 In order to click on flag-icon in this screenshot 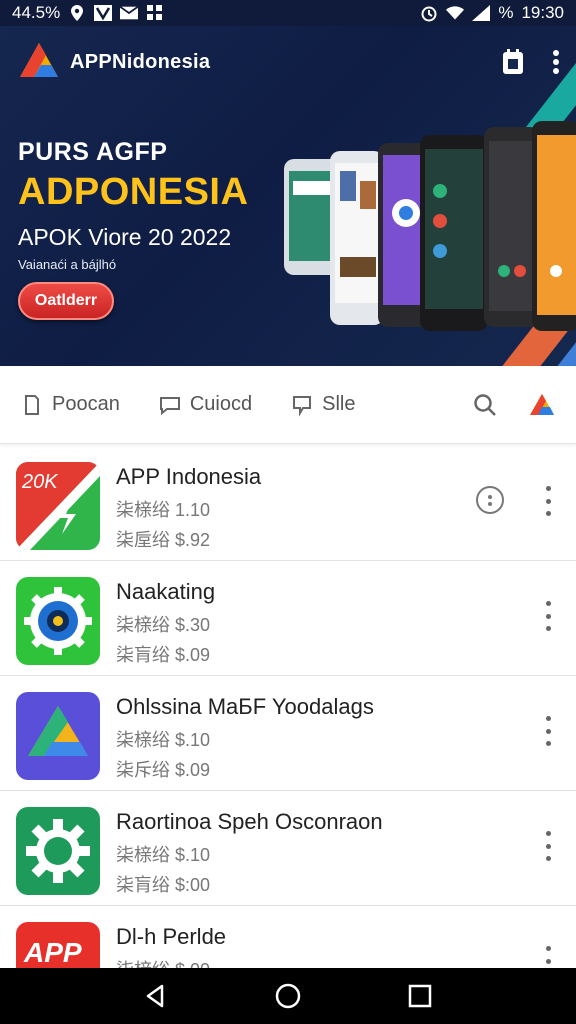, I will do `click(302, 406)`.